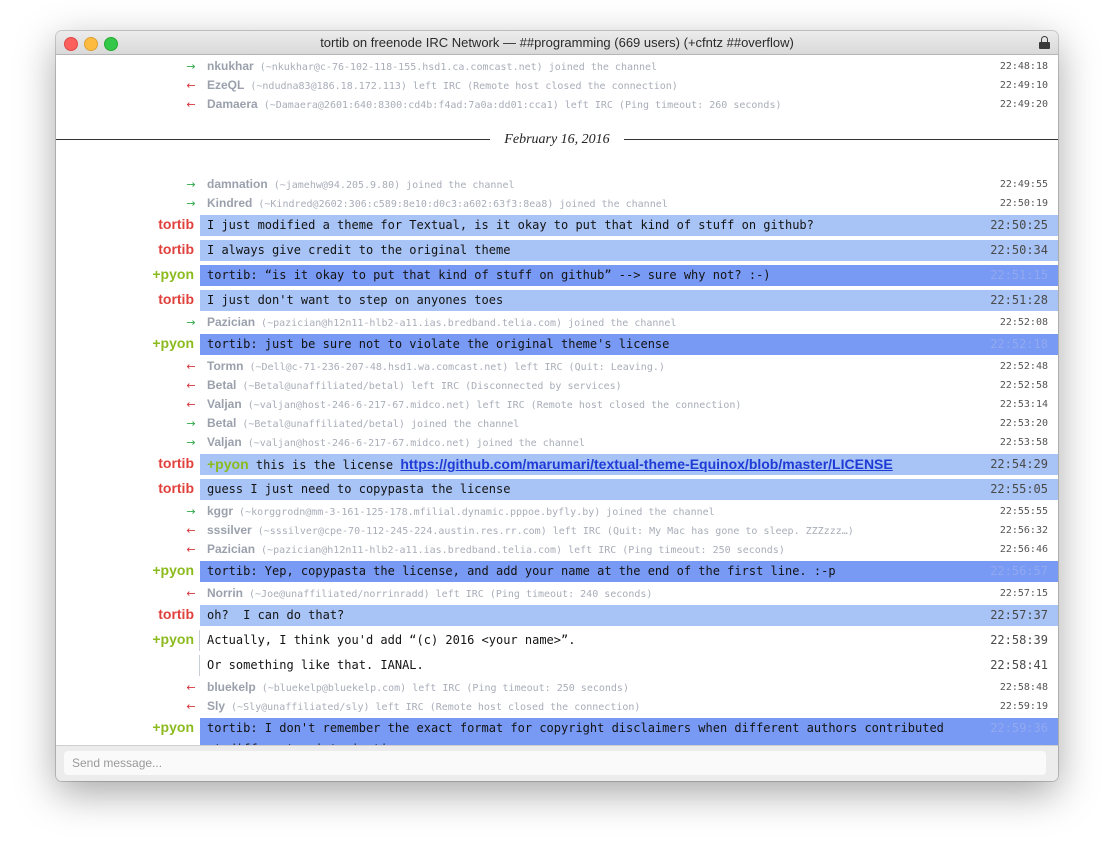 This screenshot has height=862, width=1114. What do you see at coordinates (220, 511) in the screenshot?
I see `event-nick: kggr` at bounding box center [220, 511].